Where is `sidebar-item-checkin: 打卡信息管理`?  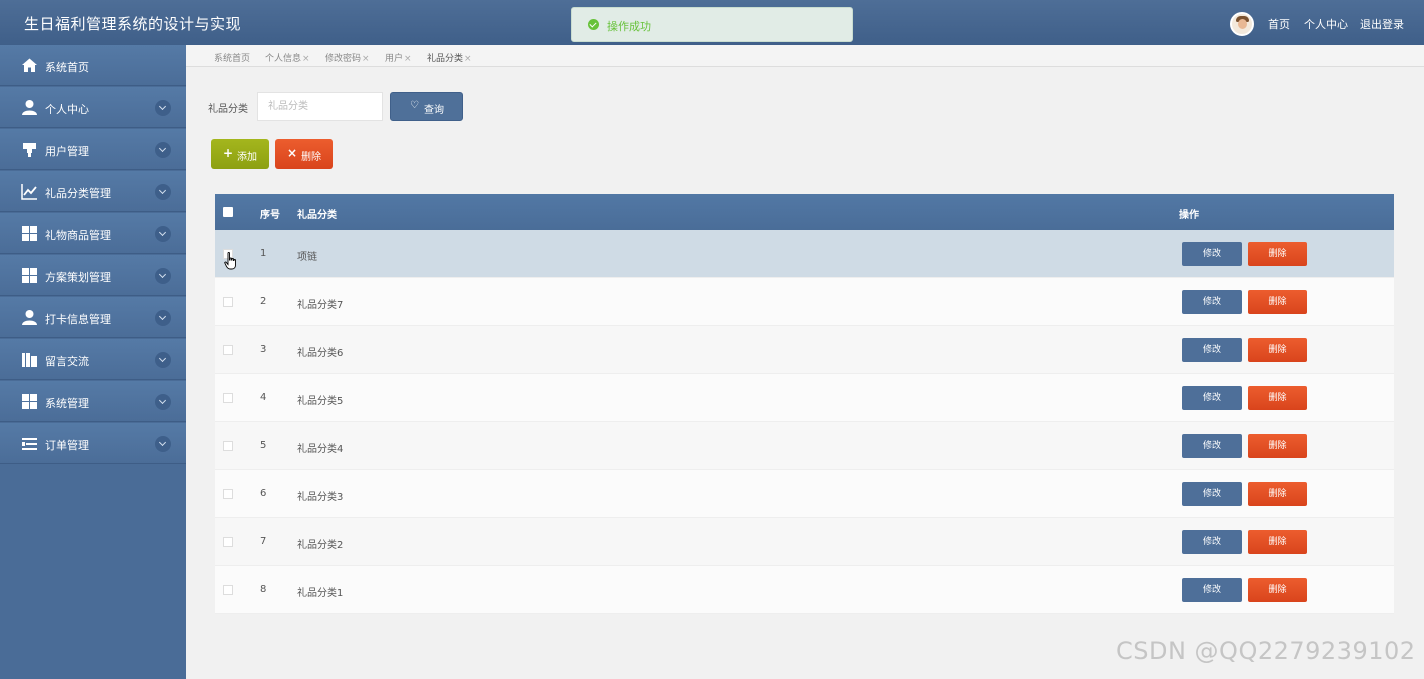 sidebar-item-checkin: 打卡信息管理 is located at coordinates (93, 317).